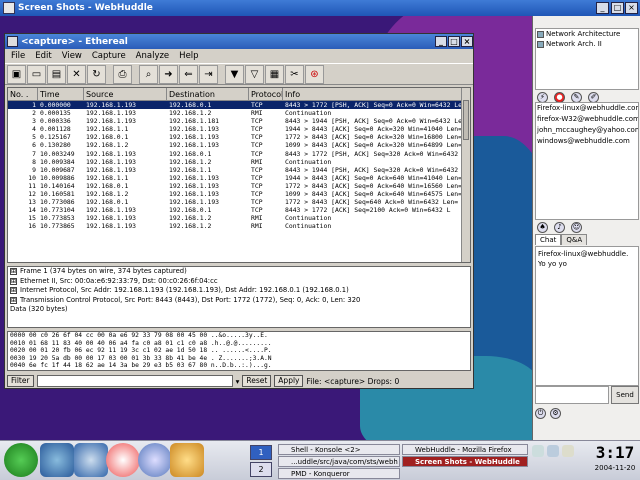  Describe the element at coordinates (467, 41) in the screenshot. I see `window-close-button: ×` at that location.